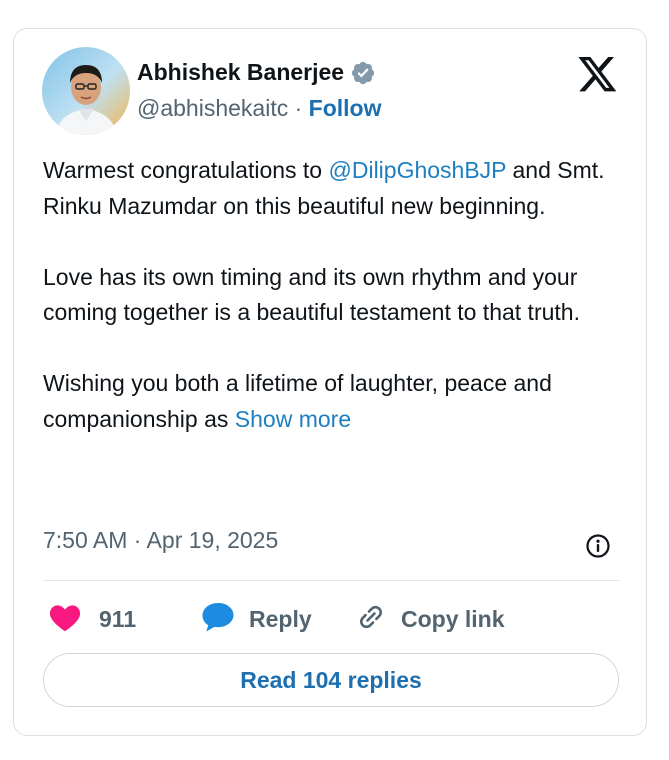 The image size is (669, 760). I want to click on x-logo-icon, so click(598, 75).